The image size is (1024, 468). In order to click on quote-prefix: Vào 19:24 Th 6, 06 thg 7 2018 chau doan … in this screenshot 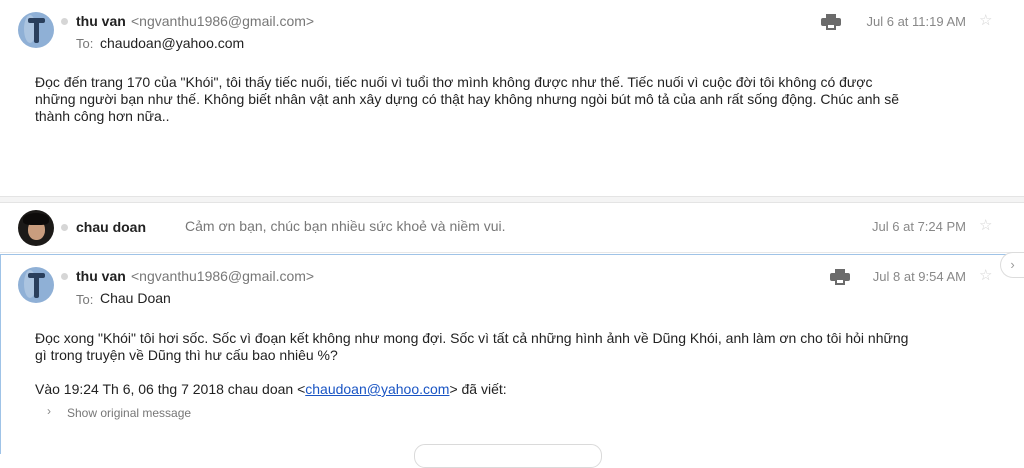, I will do `click(170, 389)`.